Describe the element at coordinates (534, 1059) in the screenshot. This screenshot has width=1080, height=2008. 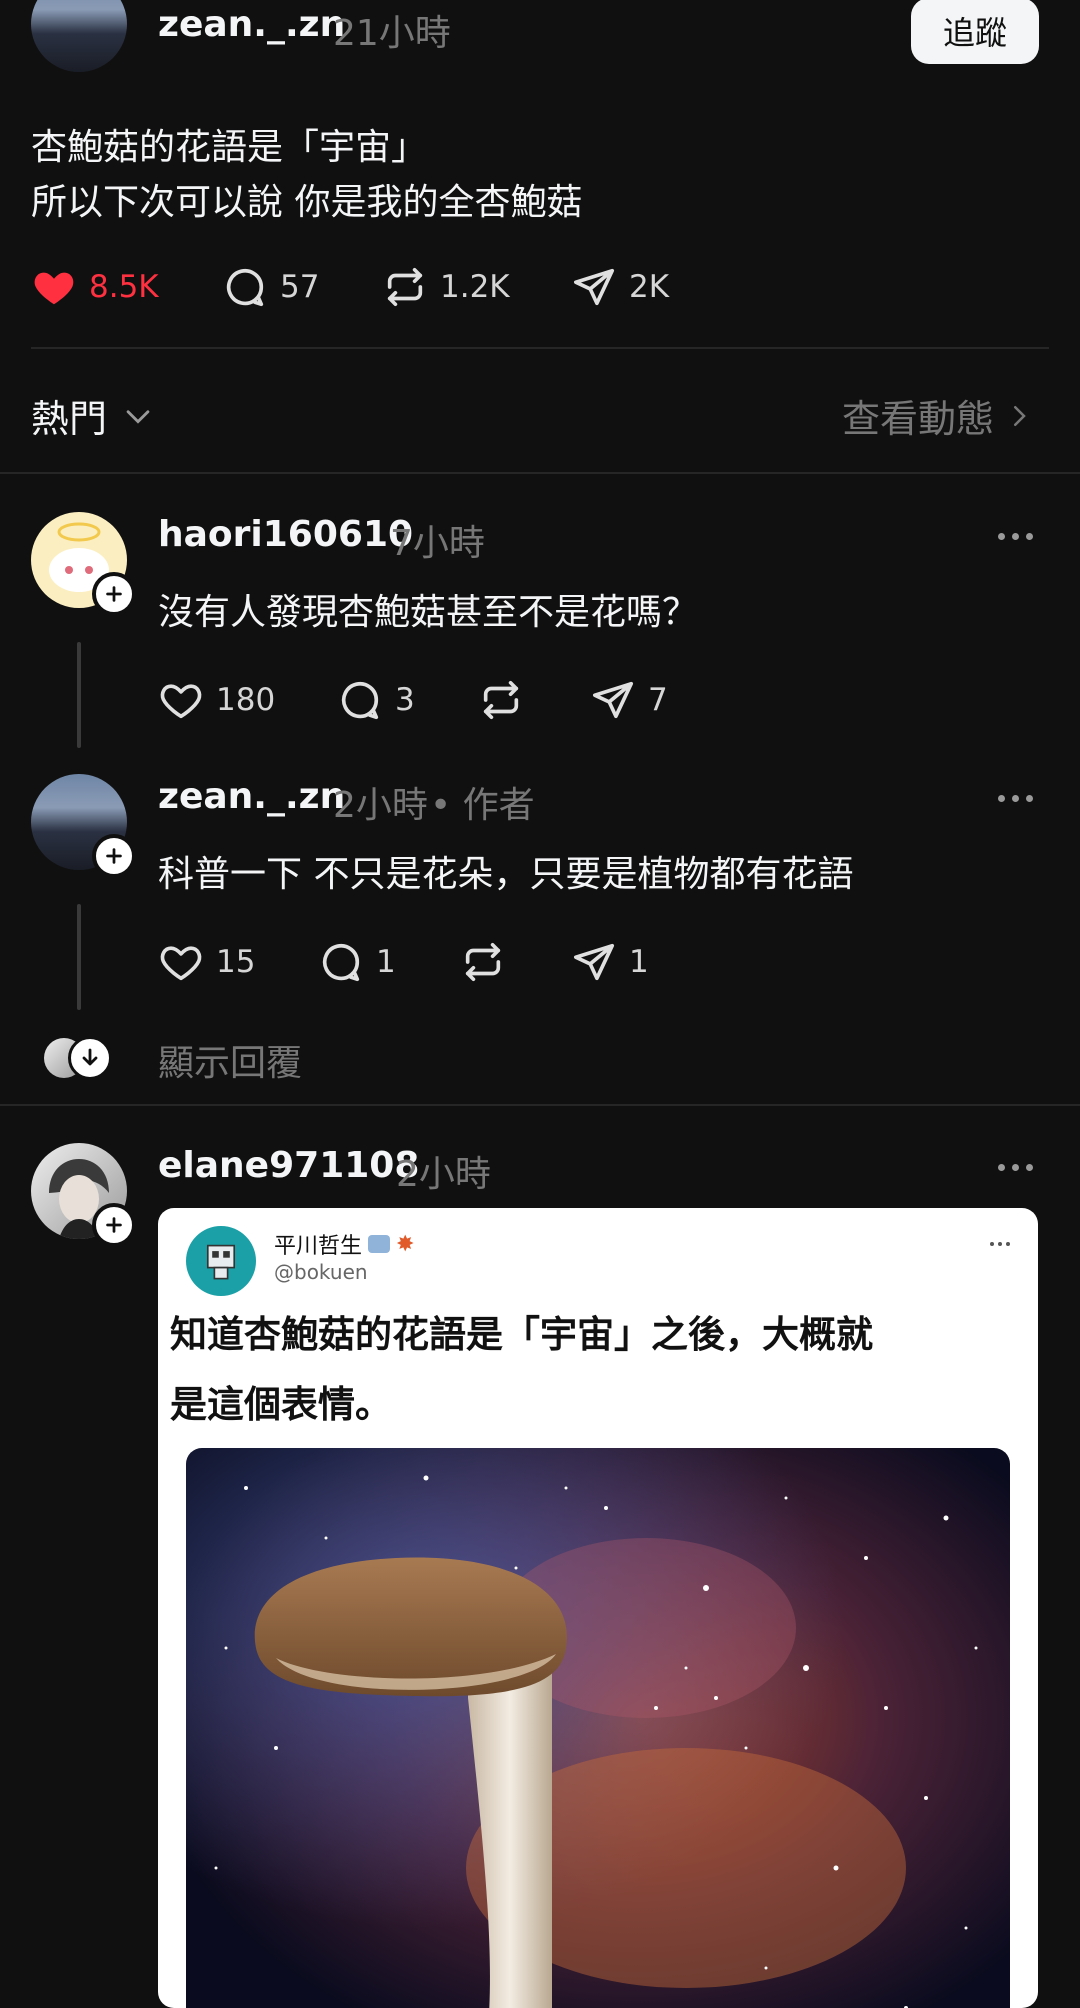
I see `show-replies-button: 顯示回覆` at that location.